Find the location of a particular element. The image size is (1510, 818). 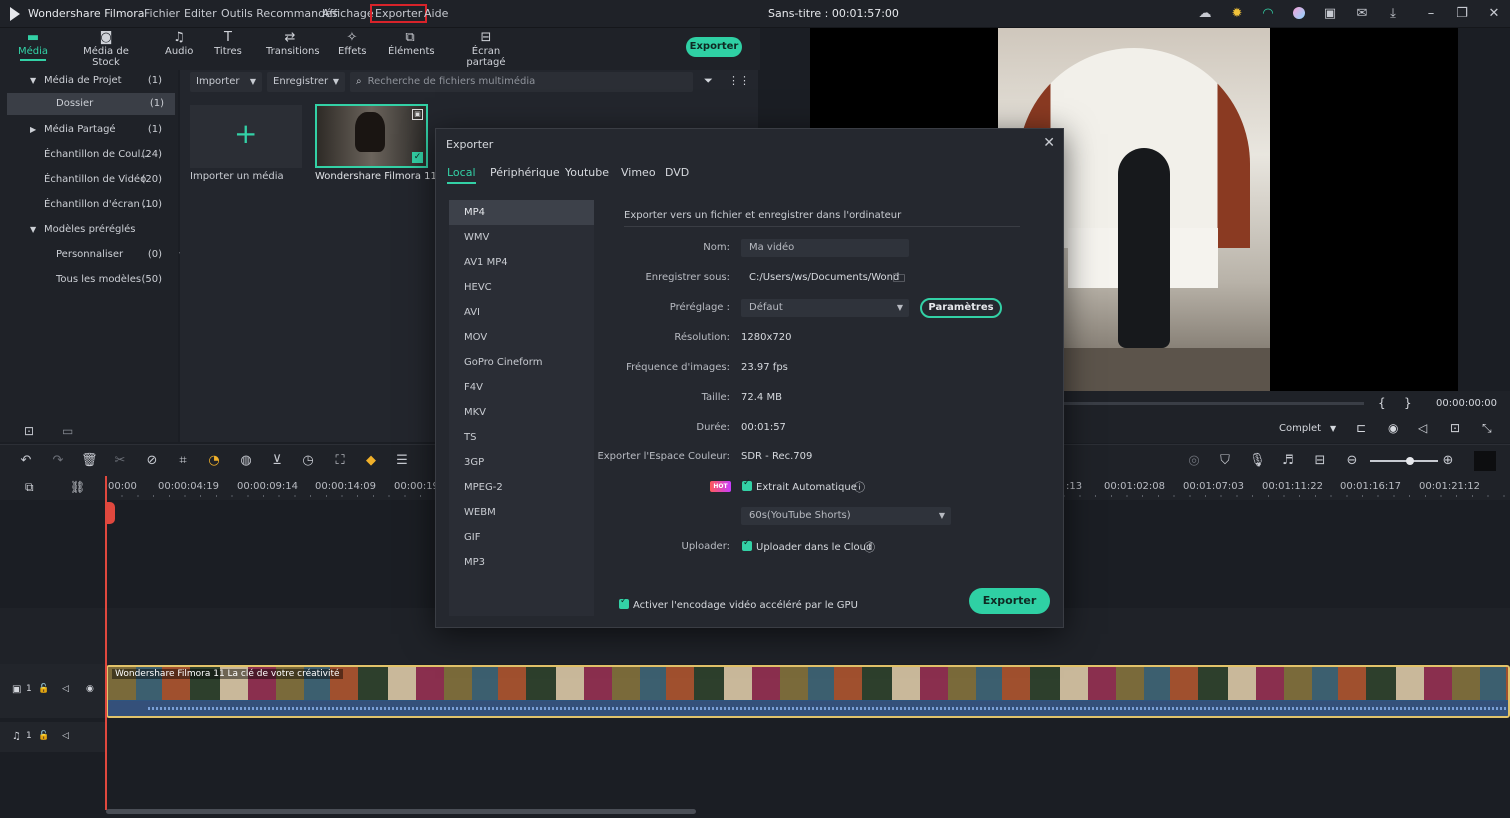

menu-outils: Outils Recommandés is located at coordinates (279, 13).